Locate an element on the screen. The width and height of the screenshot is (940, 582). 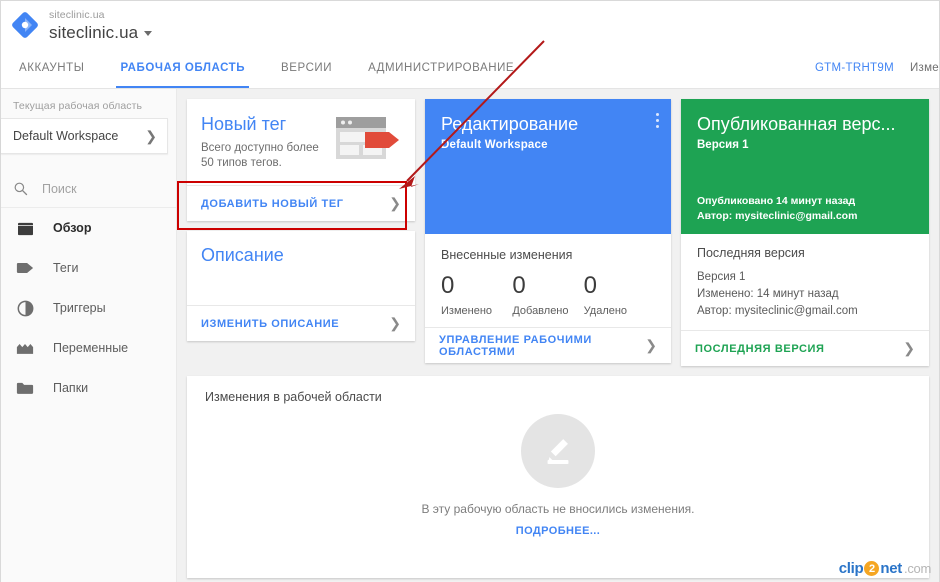
sidebar-item-folders: Папки is located at coordinates (88, 388).